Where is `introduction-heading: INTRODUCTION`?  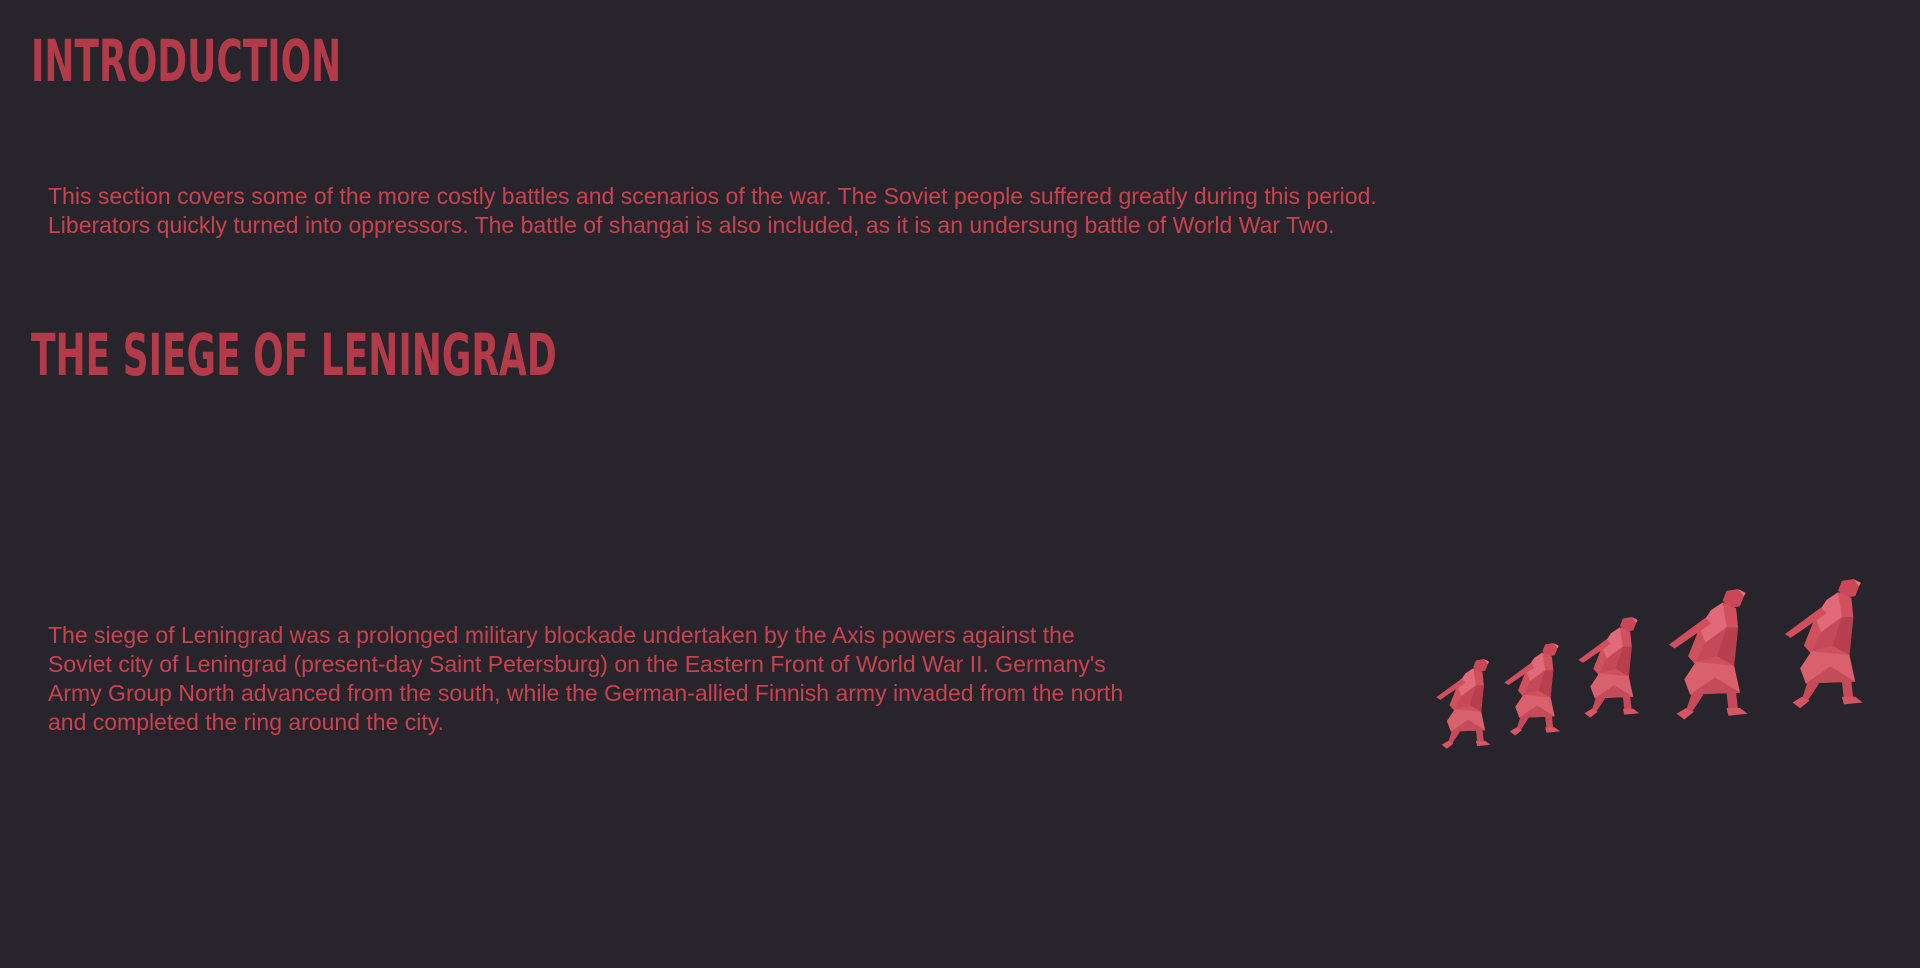
introduction-heading: INTRODUCTION is located at coordinates (186, 61).